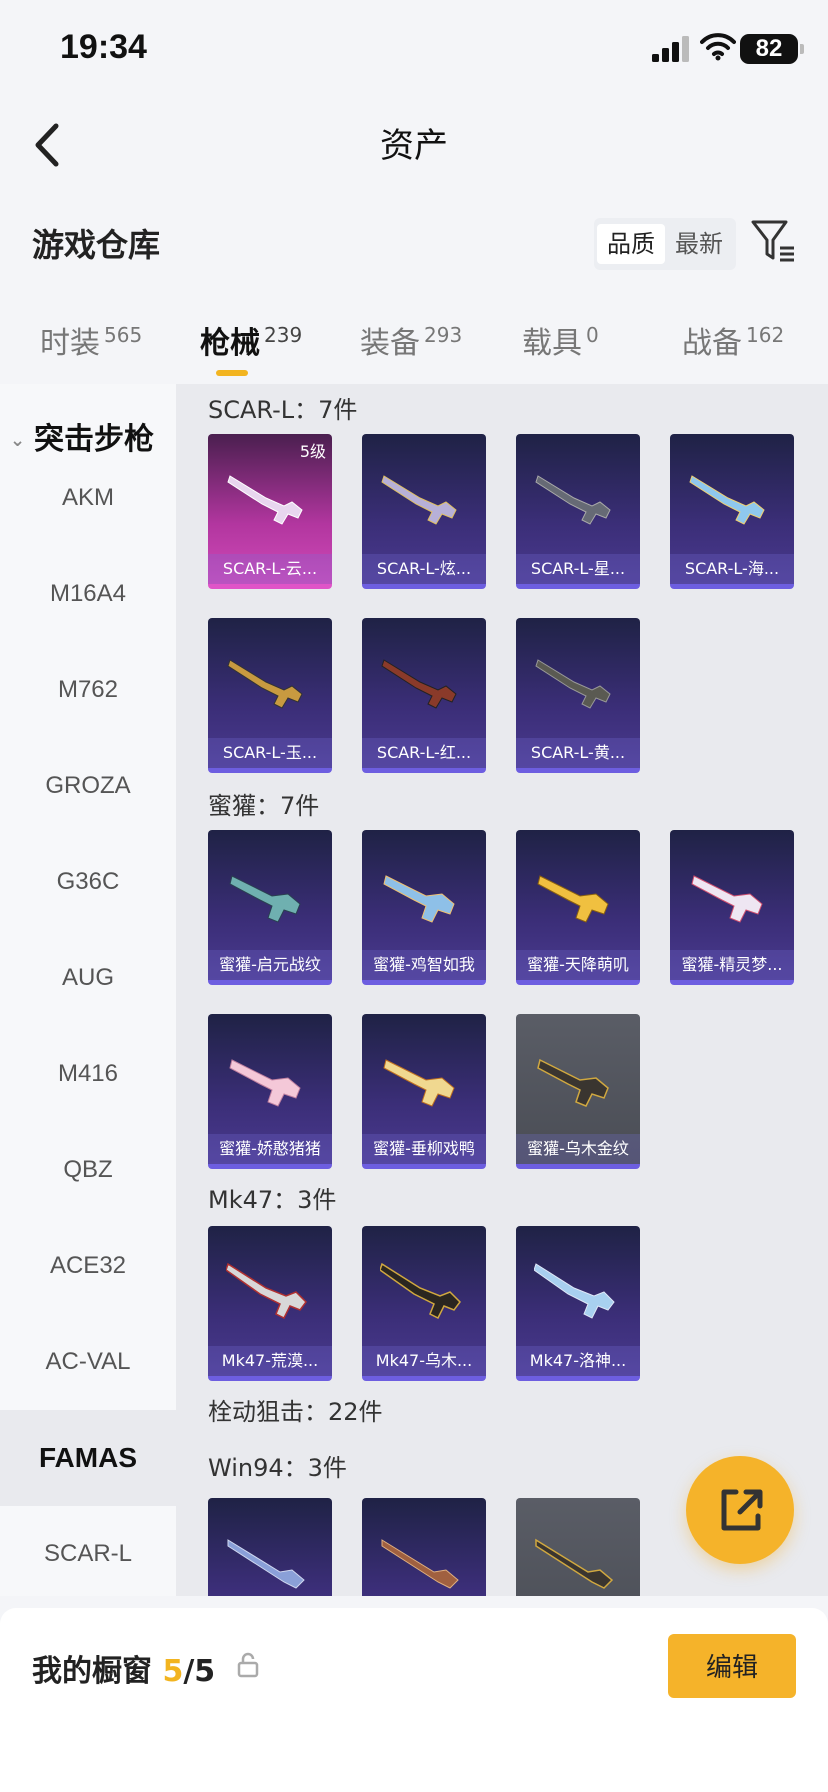 The image size is (828, 1792). Describe the element at coordinates (88, 882) in the screenshot. I see `sidebar-item-g36c: G36C` at that location.